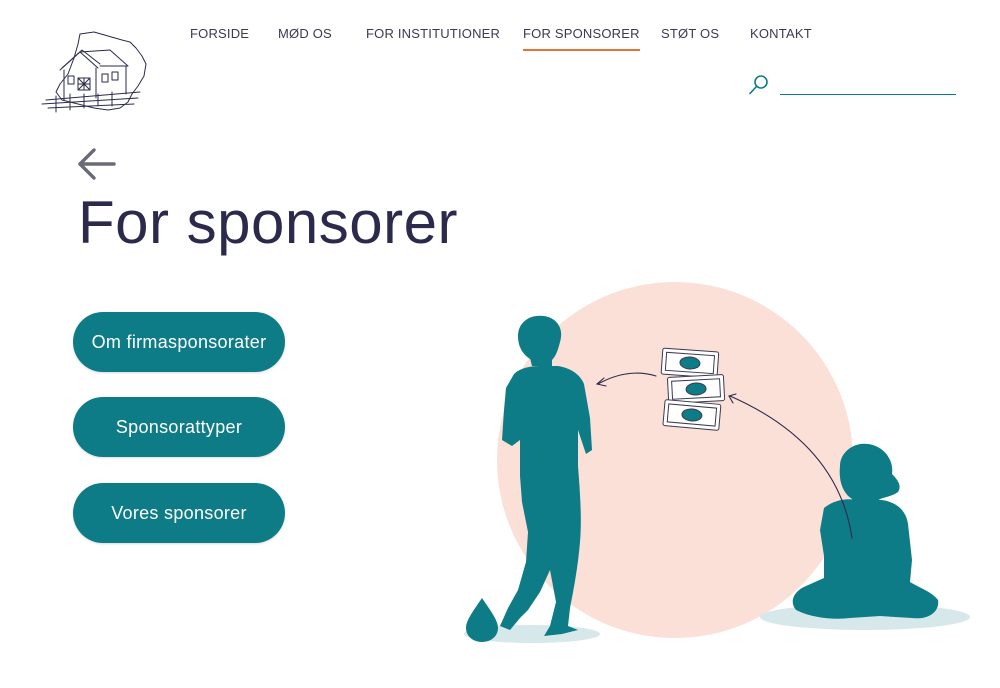 The width and height of the screenshot is (1000, 688). What do you see at coordinates (179, 513) in the screenshot?
I see `vores-sponsorer-button: Vores sponsorer` at bounding box center [179, 513].